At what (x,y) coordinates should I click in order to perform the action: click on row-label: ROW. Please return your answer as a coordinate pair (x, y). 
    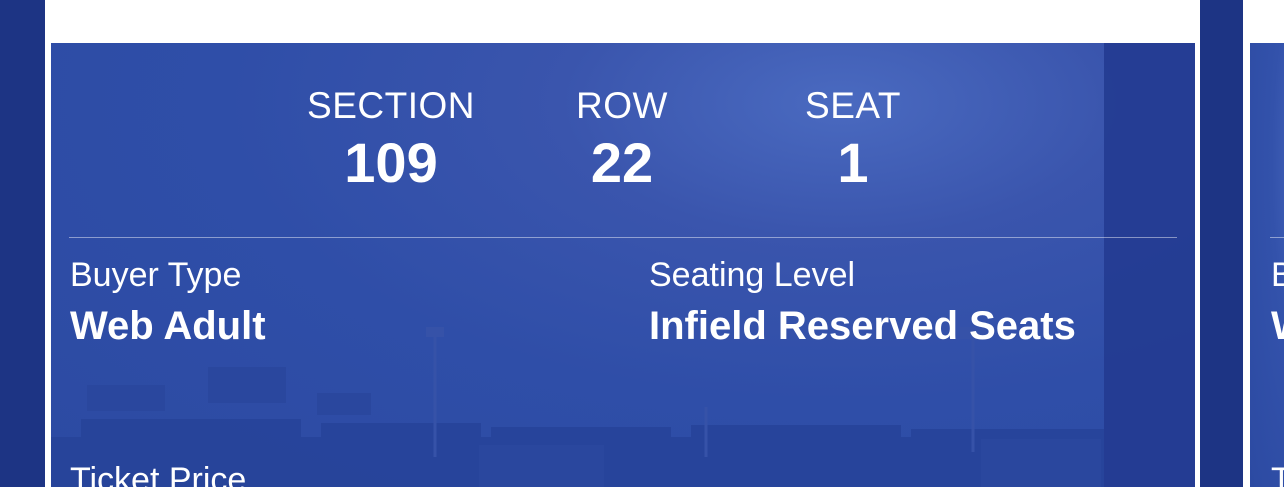
    Looking at the image, I should click on (622, 105).